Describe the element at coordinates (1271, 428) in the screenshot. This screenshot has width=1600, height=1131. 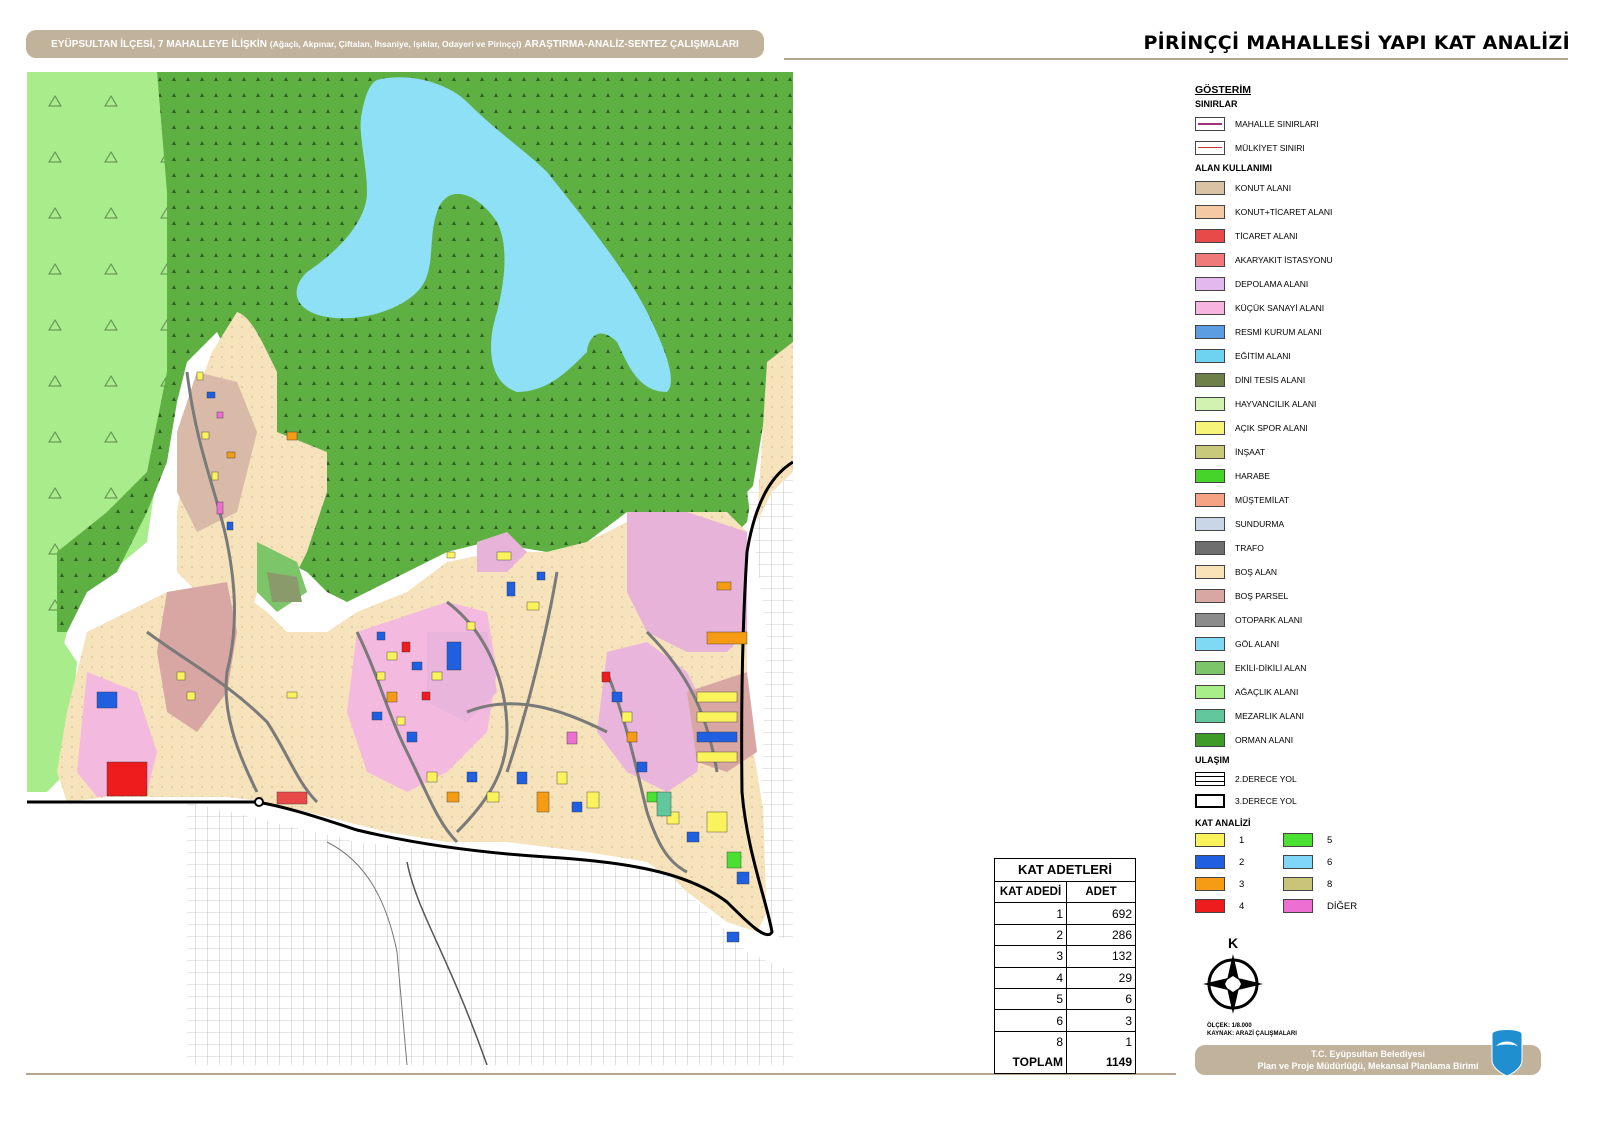
I see `legend-label: AÇIK SPOR ALANI` at that location.